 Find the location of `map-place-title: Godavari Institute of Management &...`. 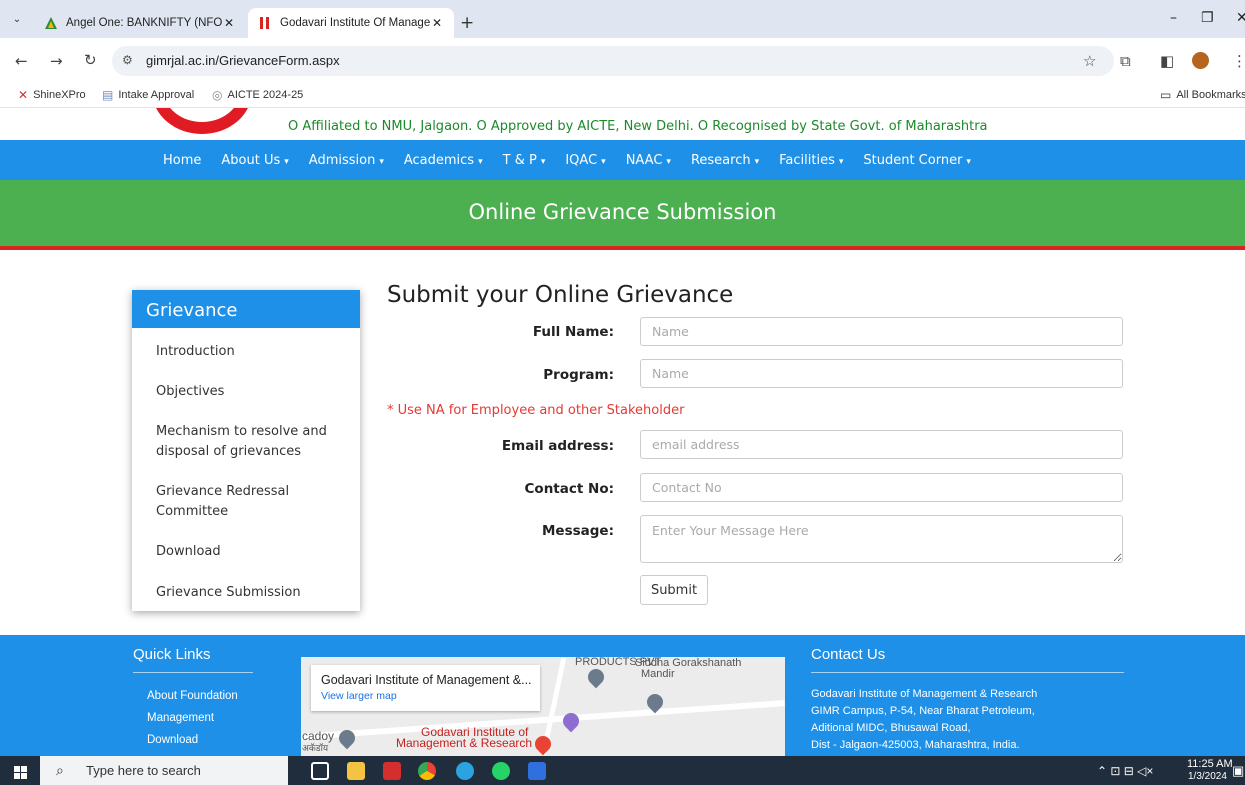

map-place-title: Godavari Institute of Management &... is located at coordinates (426, 680).